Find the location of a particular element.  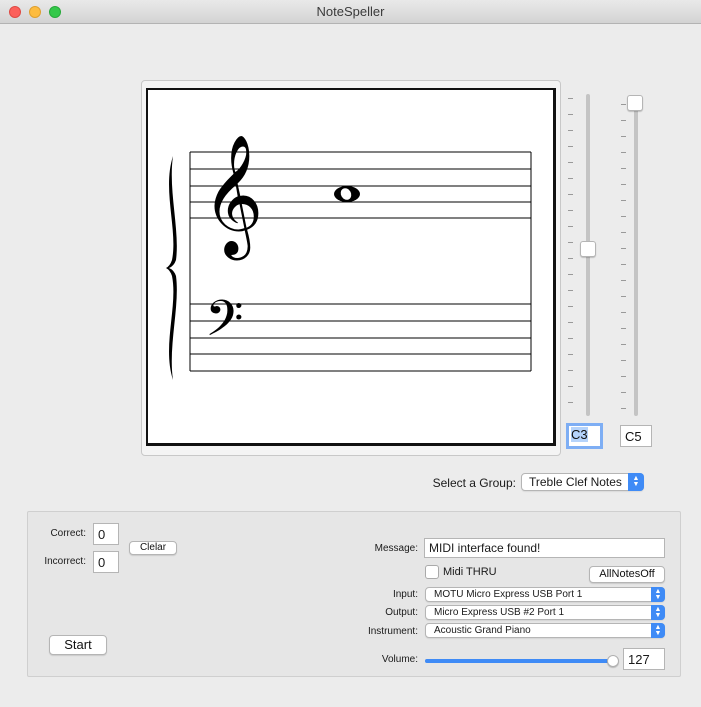

message-value: MIDI interface found! is located at coordinates (485, 548).